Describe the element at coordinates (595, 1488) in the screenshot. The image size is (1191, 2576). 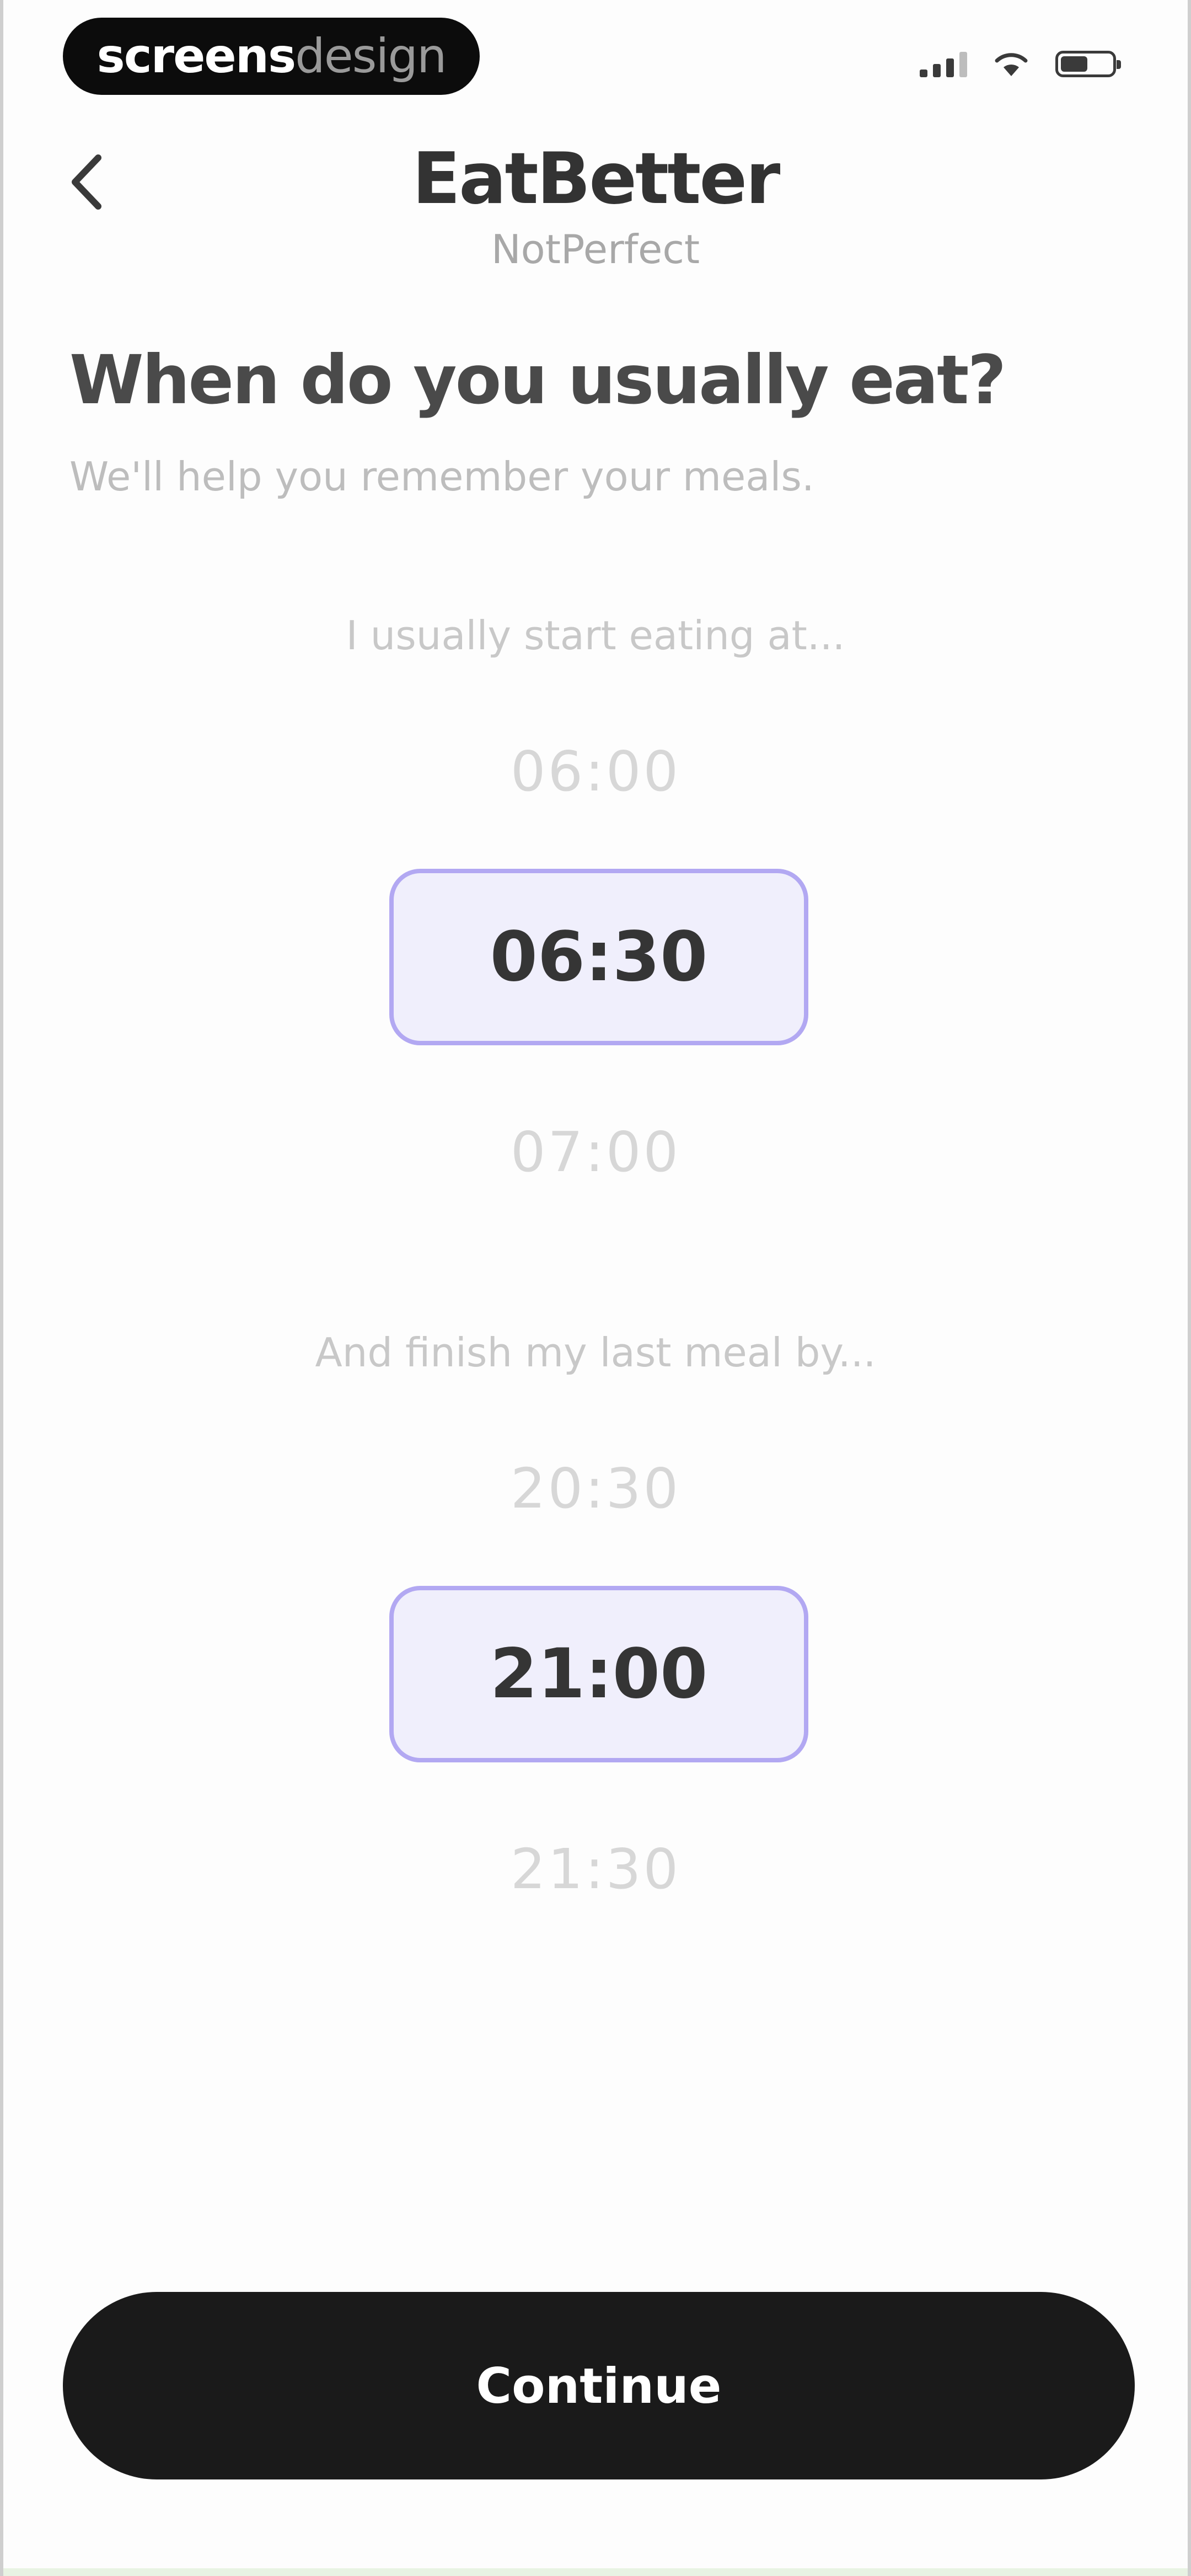
I see `end-picker-option-above: 20:30` at that location.